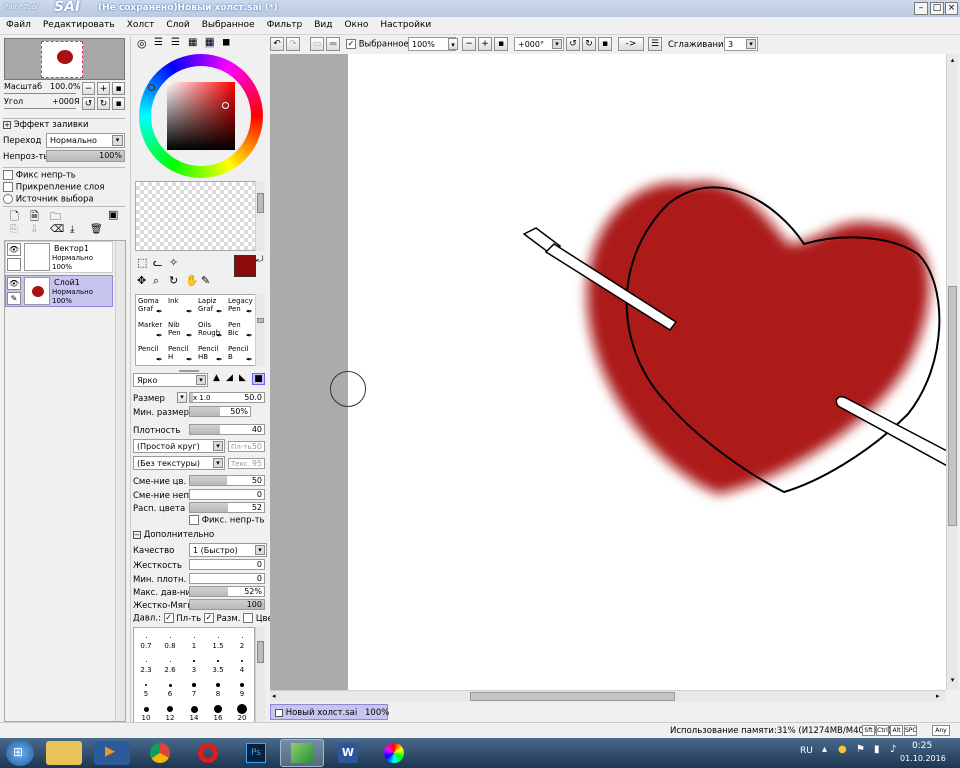 Image resolution: width=960 pixels, height=768 pixels. Describe the element at coordinates (146, 688) in the screenshot. I see `brush-size-cell: 5` at that location.